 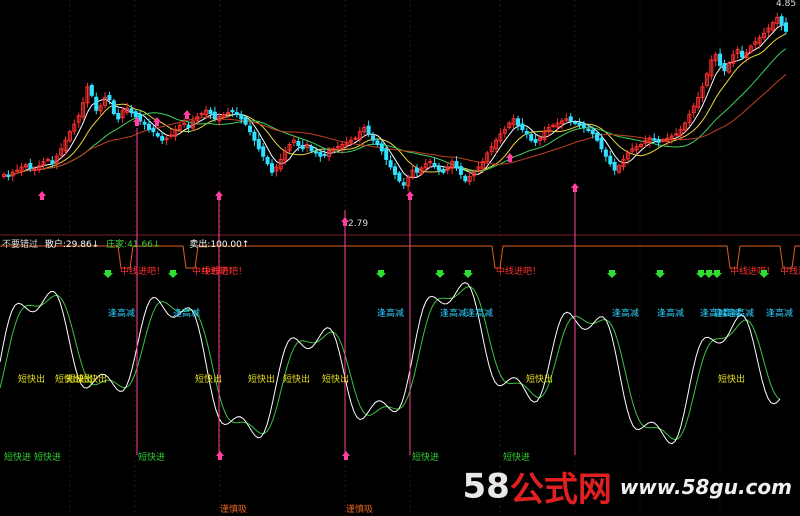 What do you see at coordinates (560, 490) in the screenshot?
I see `watermark-brand: 公式网` at bounding box center [560, 490].